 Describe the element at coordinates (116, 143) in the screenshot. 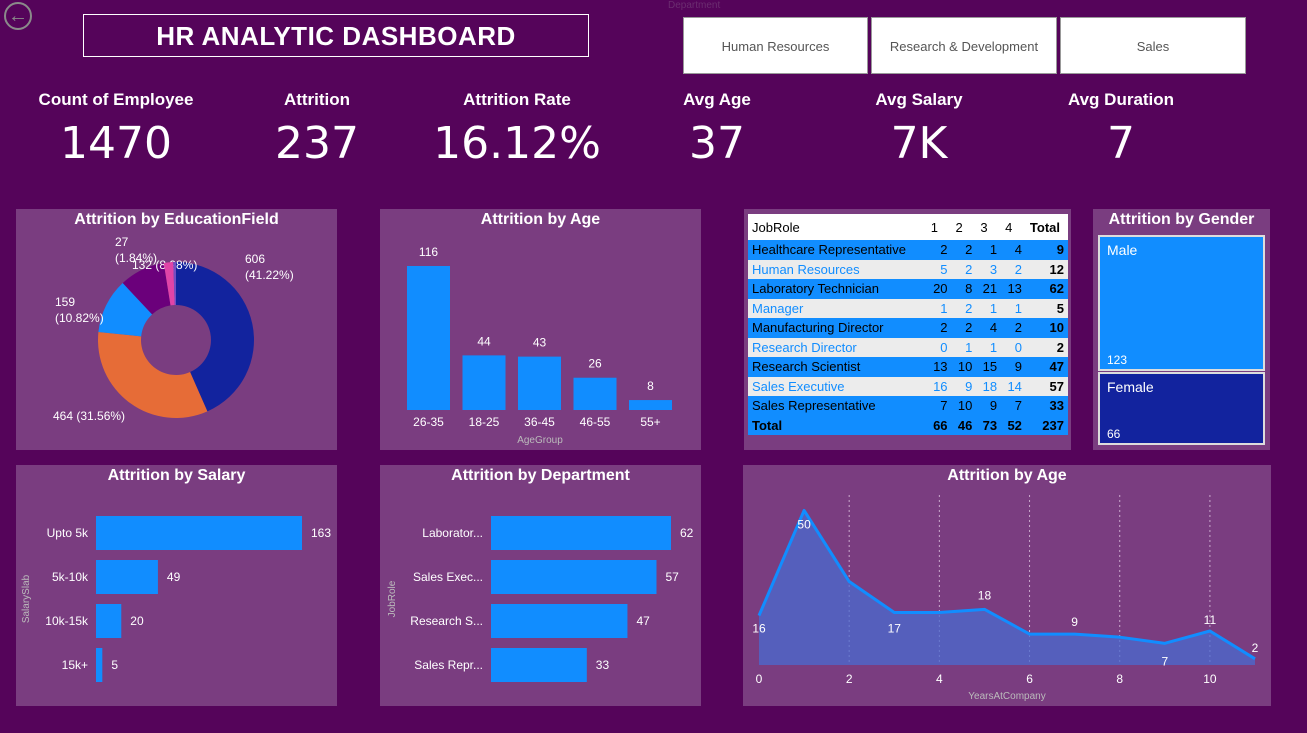

I see `kpi-value-count-employee: 1470` at that location.